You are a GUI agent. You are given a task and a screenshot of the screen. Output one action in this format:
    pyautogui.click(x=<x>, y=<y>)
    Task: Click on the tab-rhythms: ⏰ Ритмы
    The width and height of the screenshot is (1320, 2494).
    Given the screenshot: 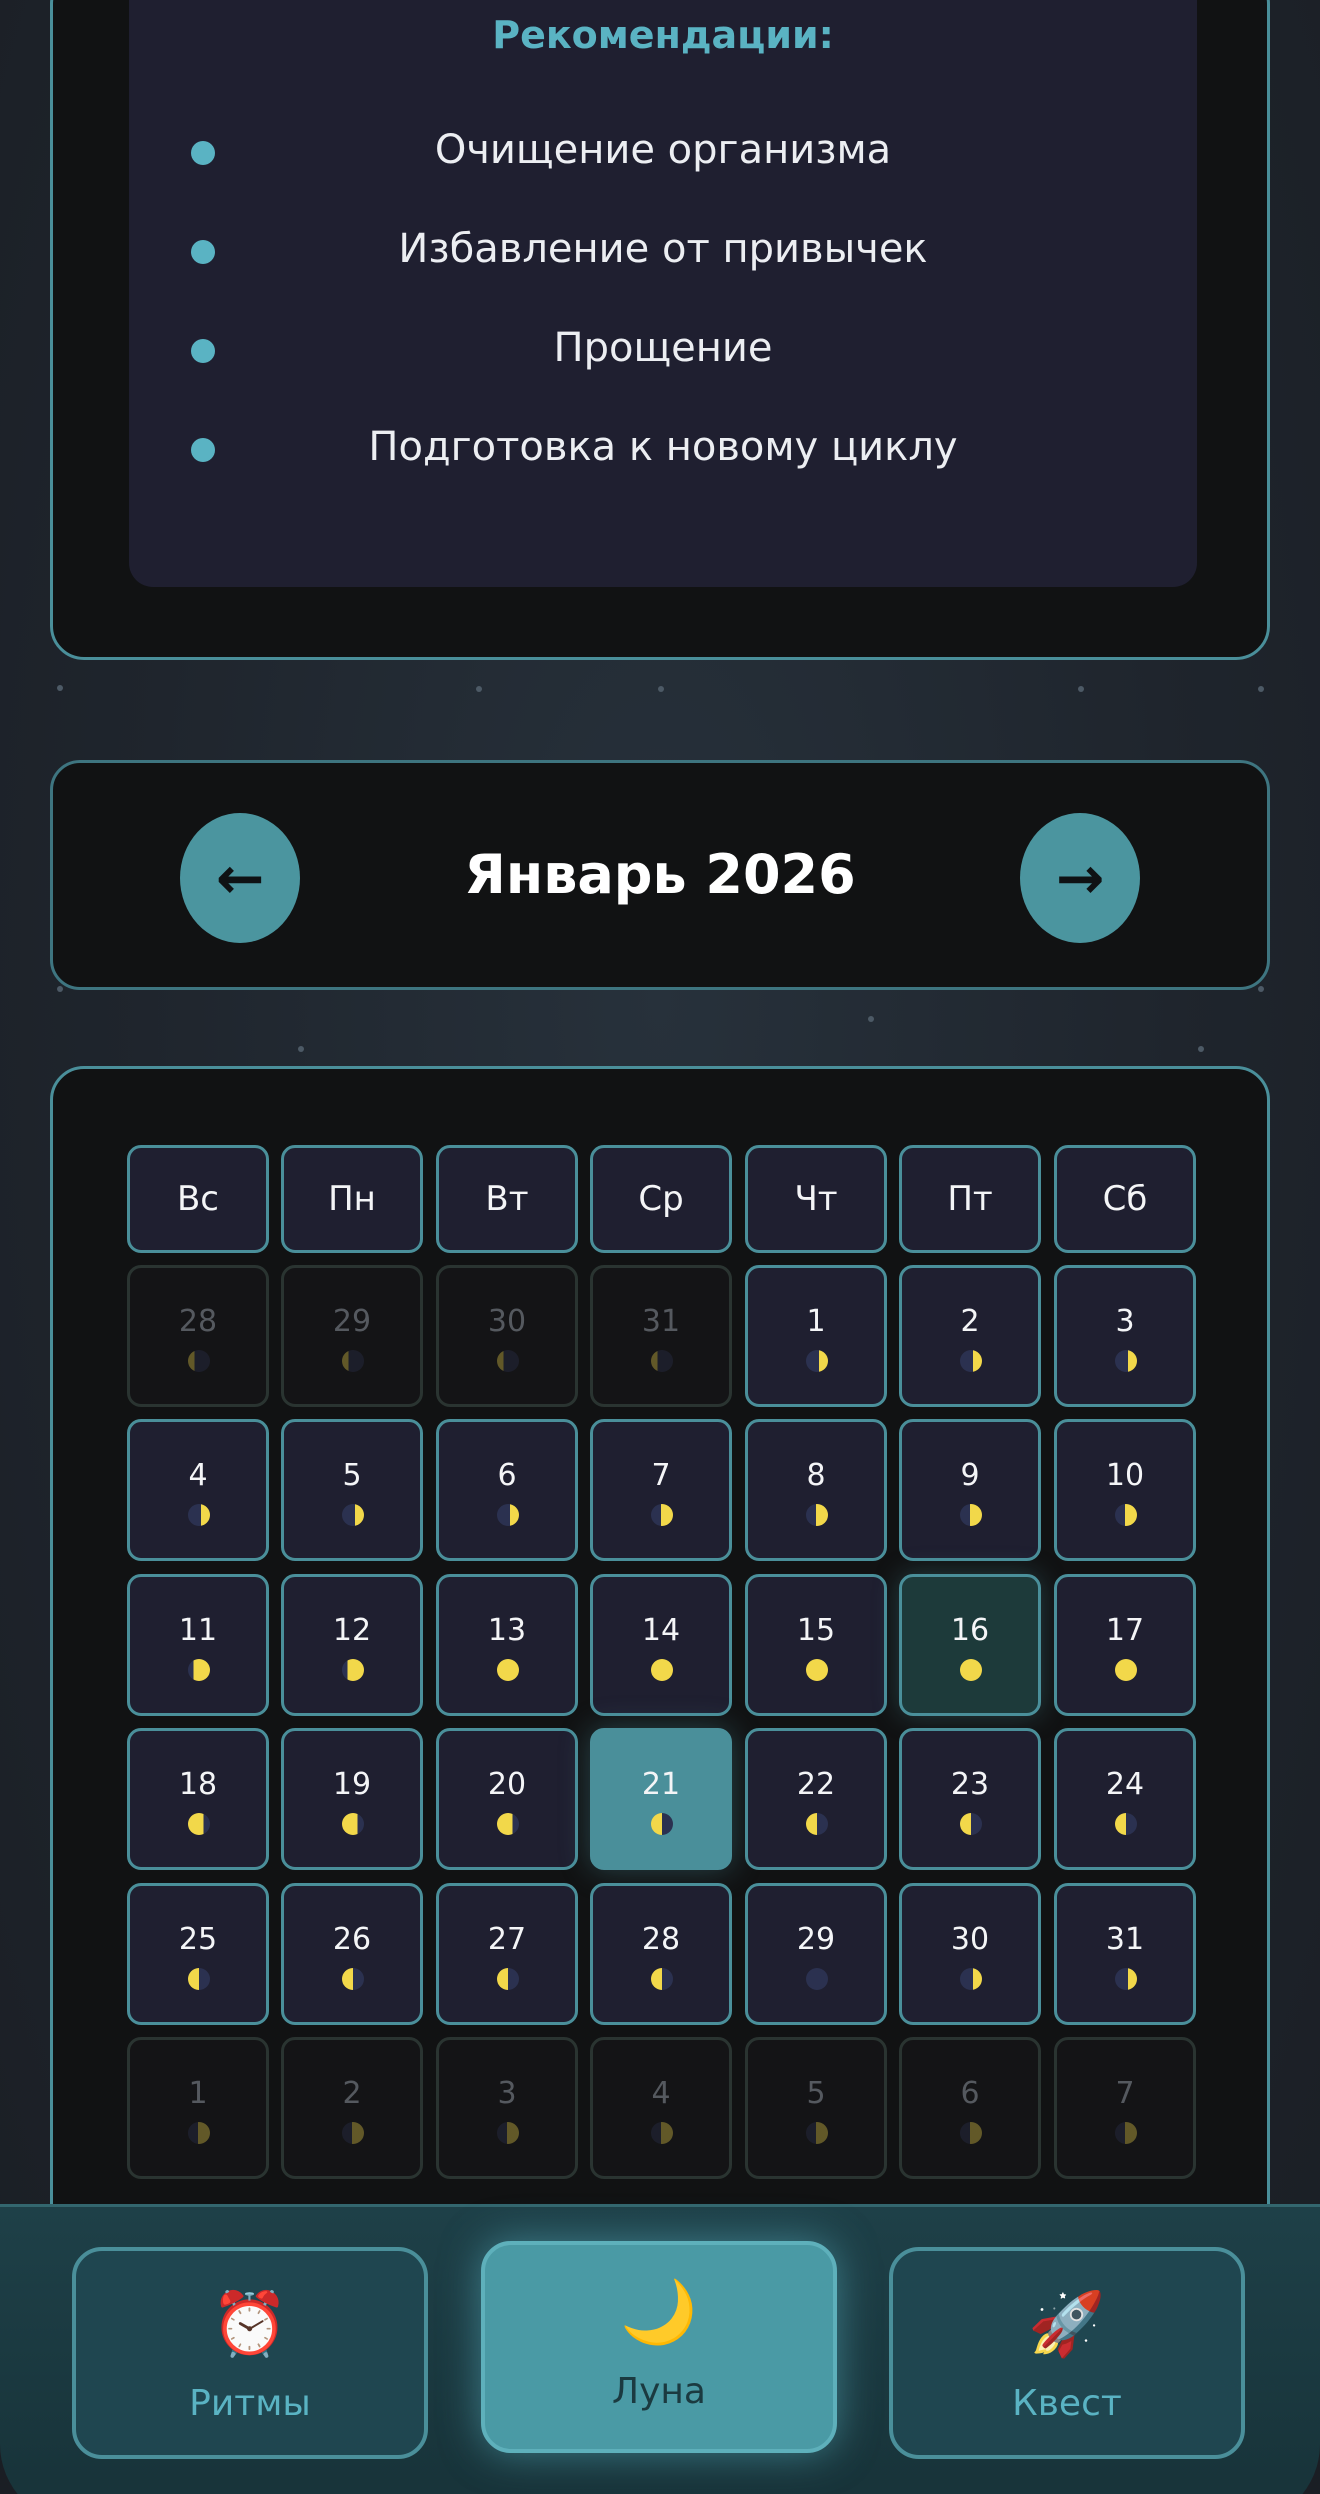 What is the action you would take?
    pyautogui.click(x=250, y=2353)
    